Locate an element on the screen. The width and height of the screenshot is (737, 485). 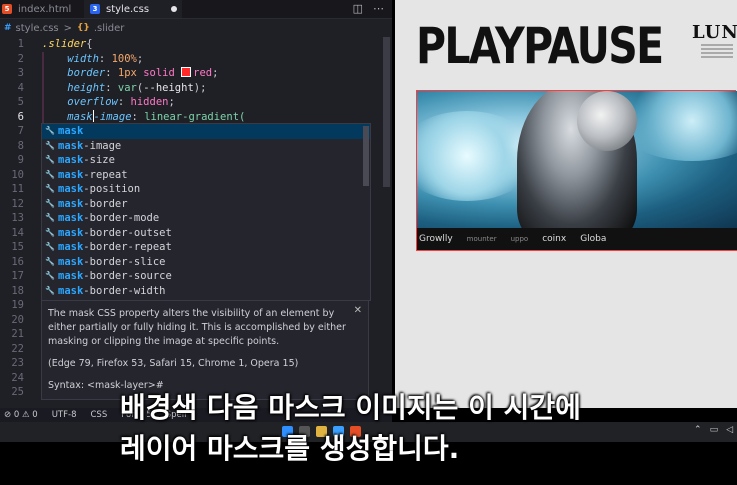
line-number: 22 is located at coordinates (17, 348).